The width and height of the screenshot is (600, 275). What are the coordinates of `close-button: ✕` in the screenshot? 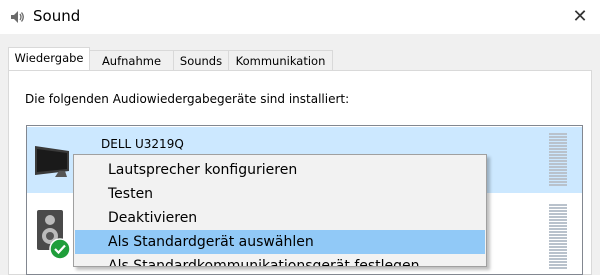 It's located at (580, 17).